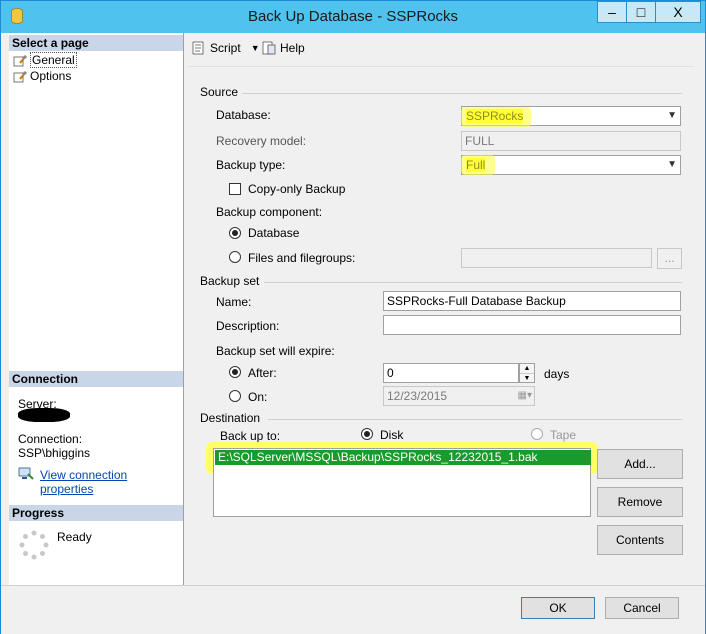 This screenshot has height=634, width=706. What do you see at coordinates (641, 12) in the screenshot?
I see `maximize-button: □` at bounding box center [641, 12].